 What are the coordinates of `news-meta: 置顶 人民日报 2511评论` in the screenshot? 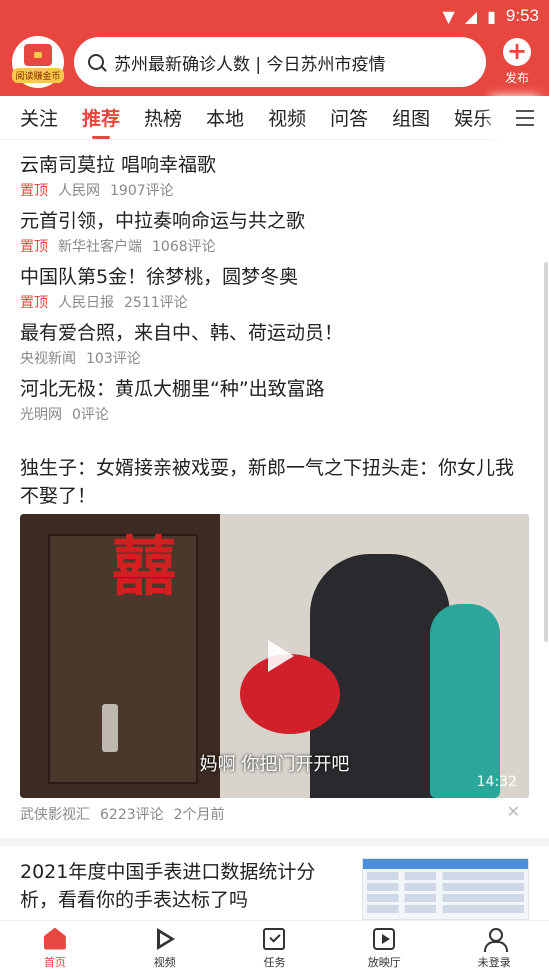 It's located at (275, 302).